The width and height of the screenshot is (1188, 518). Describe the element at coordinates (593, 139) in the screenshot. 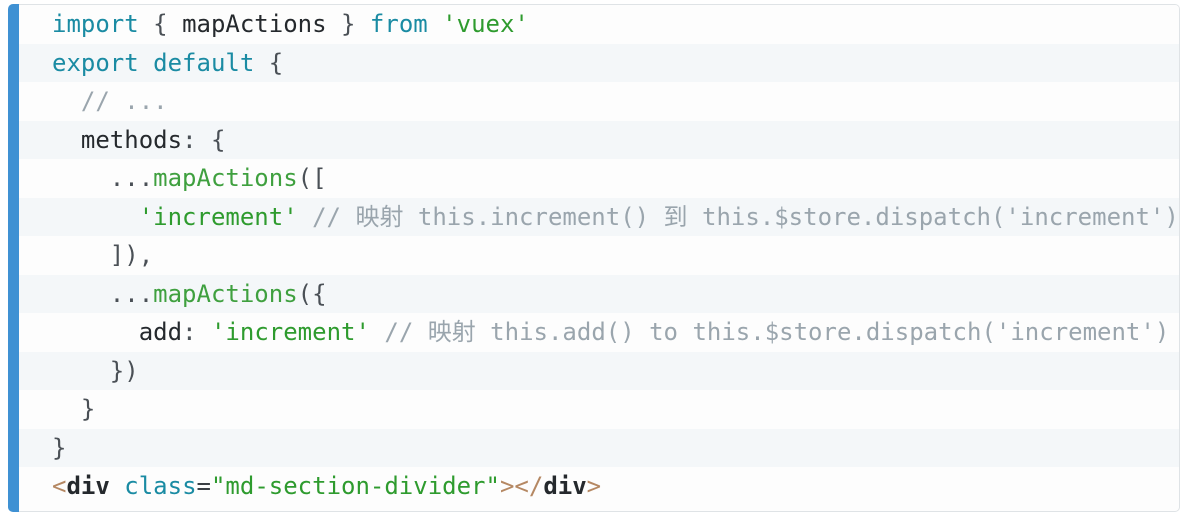

I see `code-line: methods: {` at that location.